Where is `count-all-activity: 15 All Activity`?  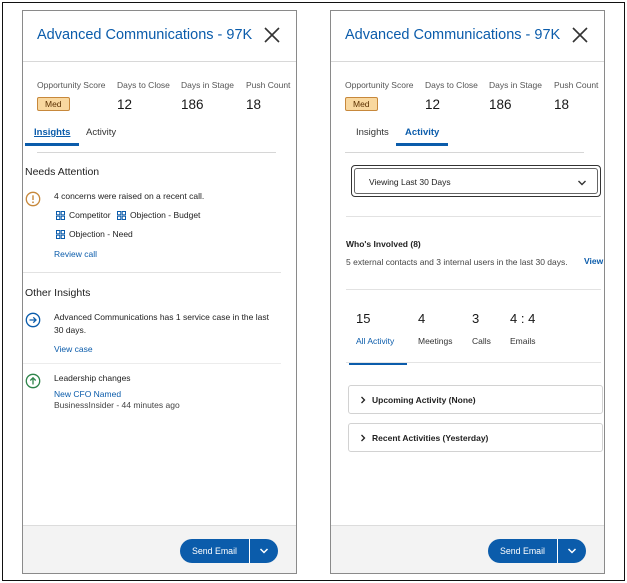 count-all-activity: 15 All Activity is located at coordinates (375, 328).